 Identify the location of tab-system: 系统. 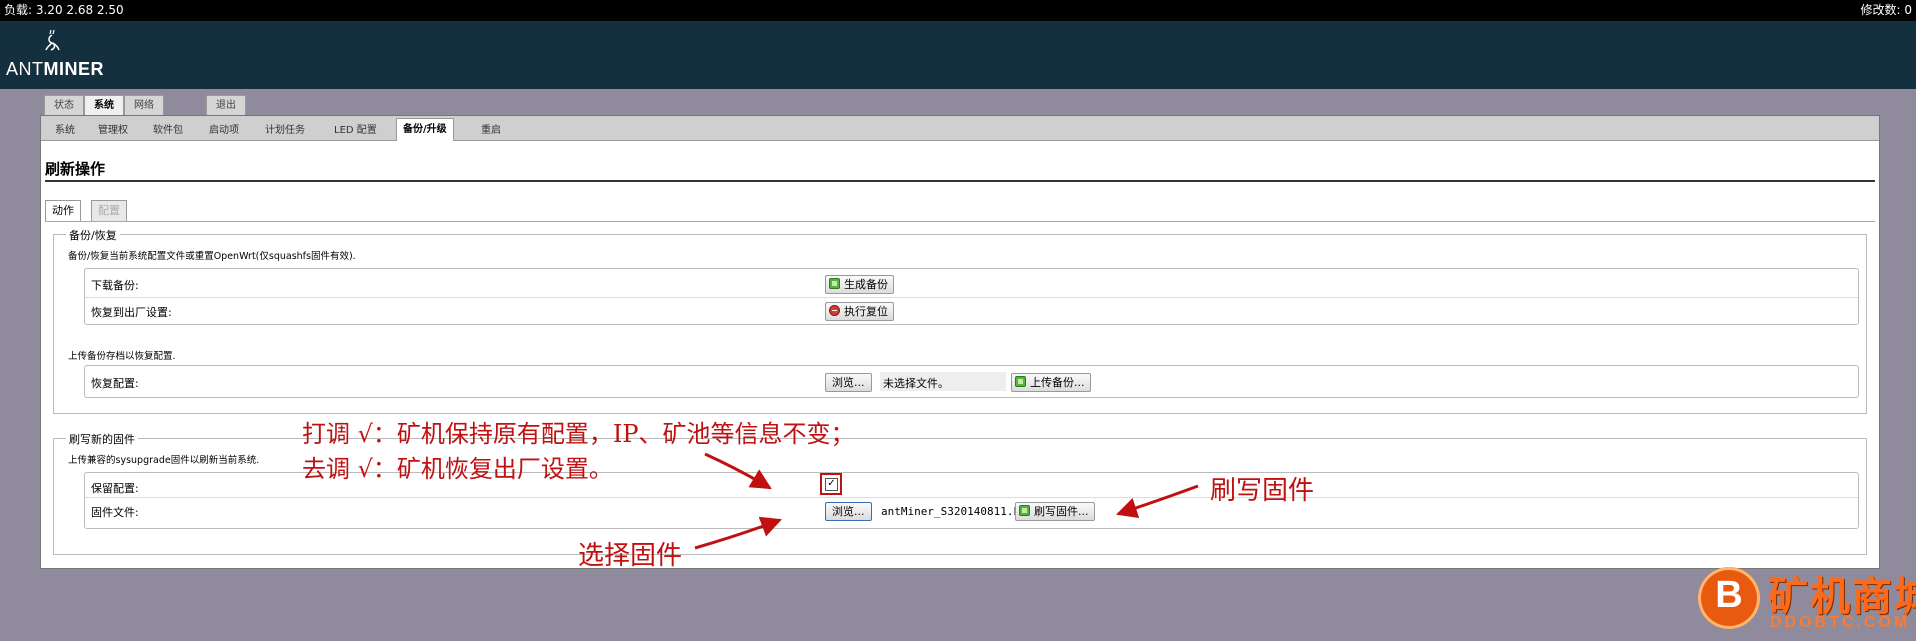
(104, 105).